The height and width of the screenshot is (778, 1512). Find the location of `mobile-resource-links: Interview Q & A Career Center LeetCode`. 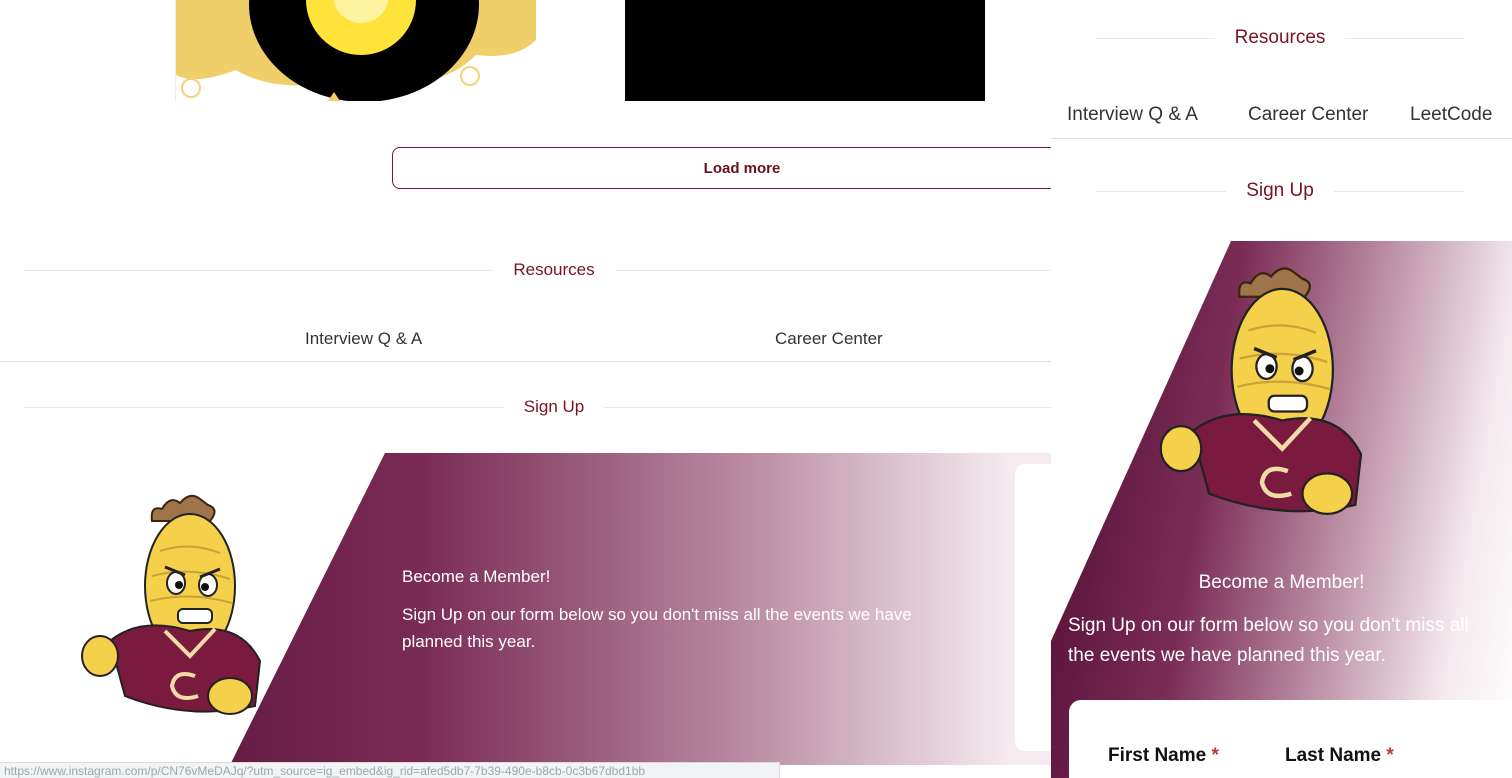

mobile-resource-links: Interview Q & A Career Center LeetCode is located at coordinates (1281, 119).